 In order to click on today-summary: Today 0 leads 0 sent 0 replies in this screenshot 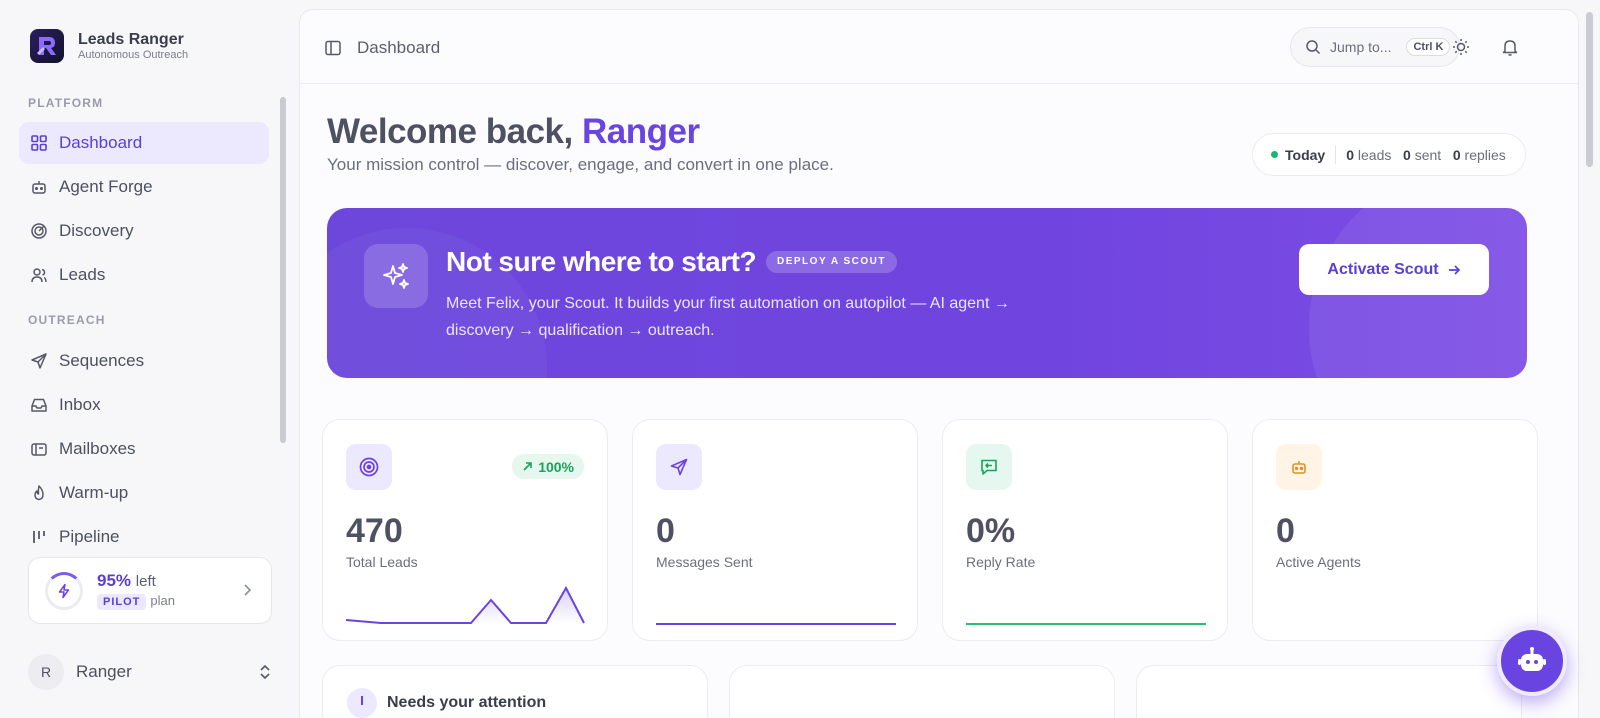, I will do `click(1389, 154)`.